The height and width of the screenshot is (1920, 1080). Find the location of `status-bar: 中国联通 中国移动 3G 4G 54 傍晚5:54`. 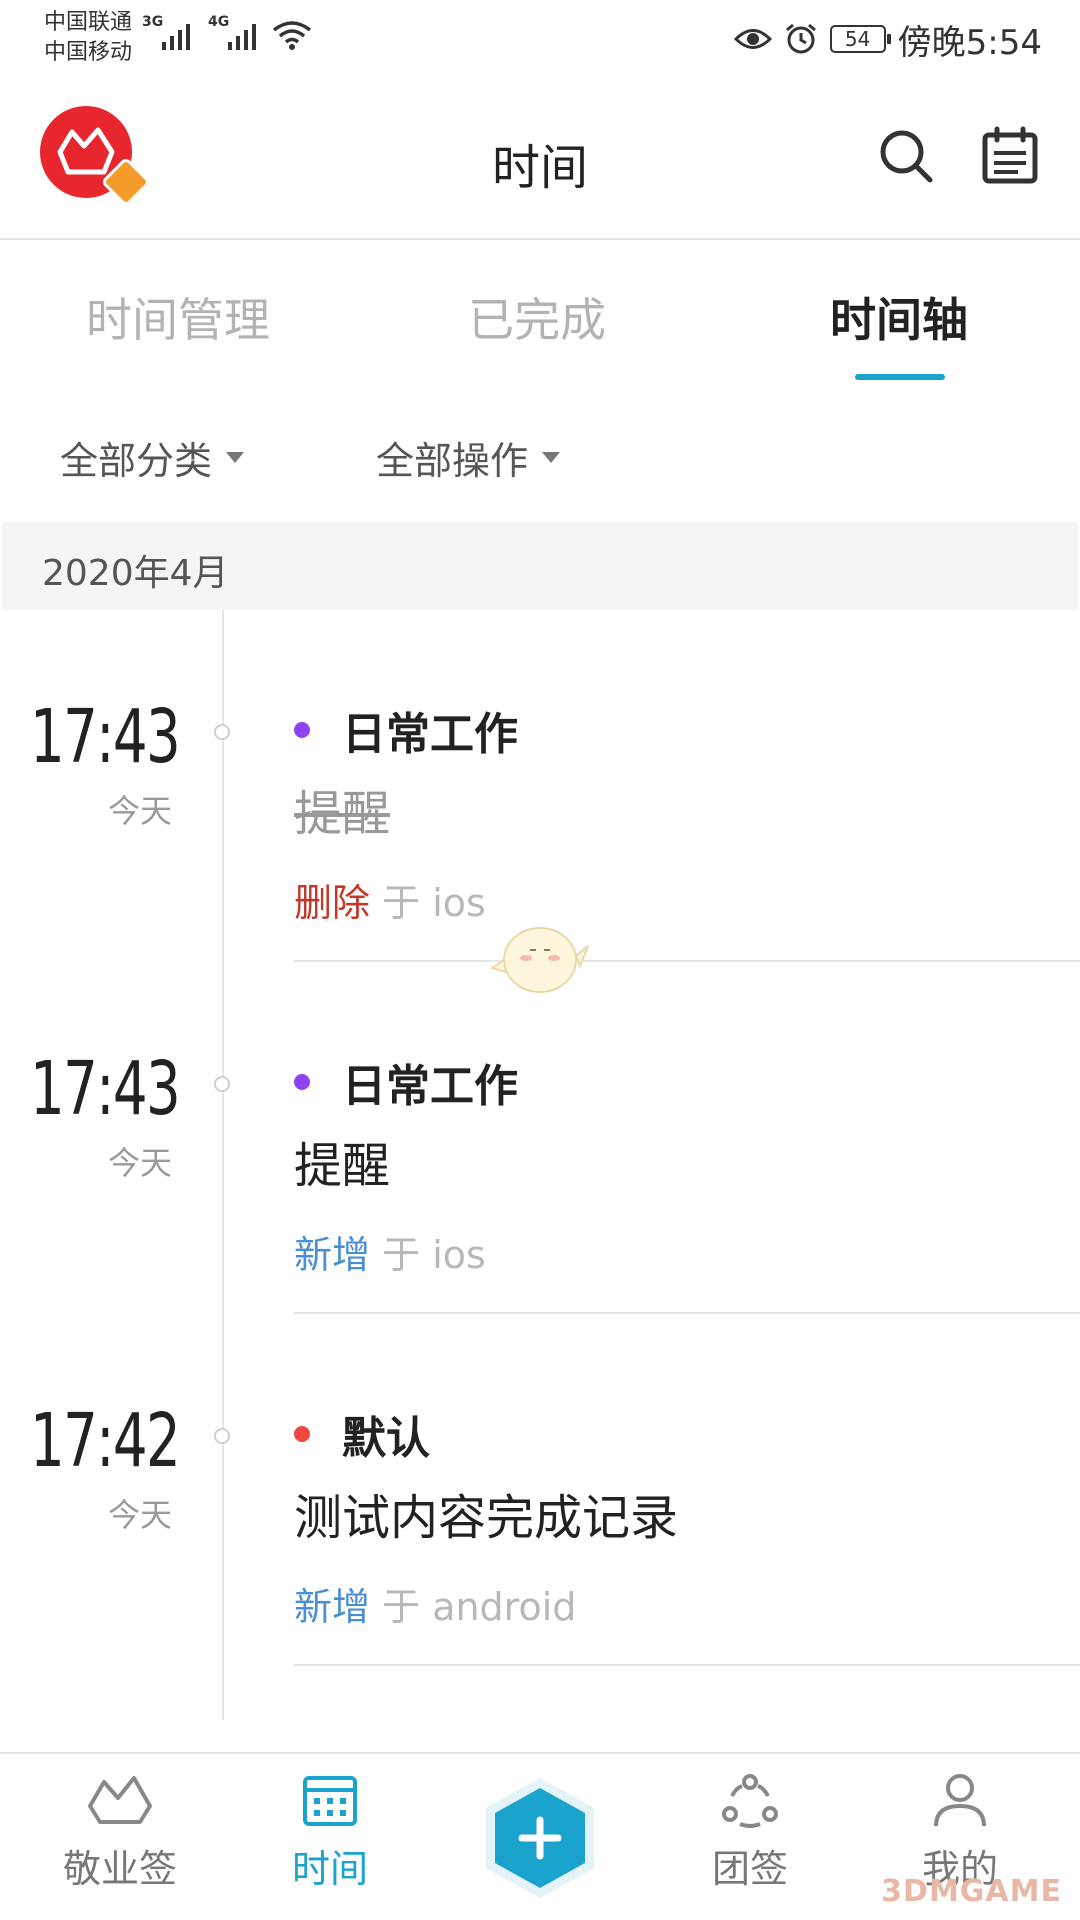

status-bar: 中国联通 中国移动 3G 4G 54 傍晚5:54 is located at coordinates (540, 39).